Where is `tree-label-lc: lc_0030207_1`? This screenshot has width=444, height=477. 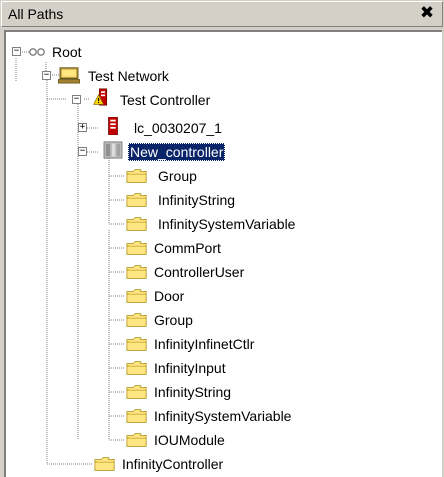
tree-label-lc: lc_0030207_1 is located at coordinates (178, 128).